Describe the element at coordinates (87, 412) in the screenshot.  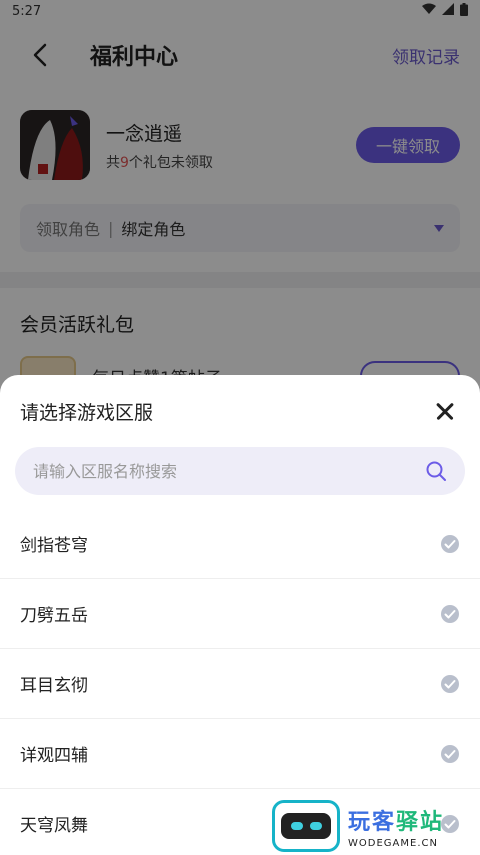
I see `sheet-title: 请选择游戏区服` at that location.